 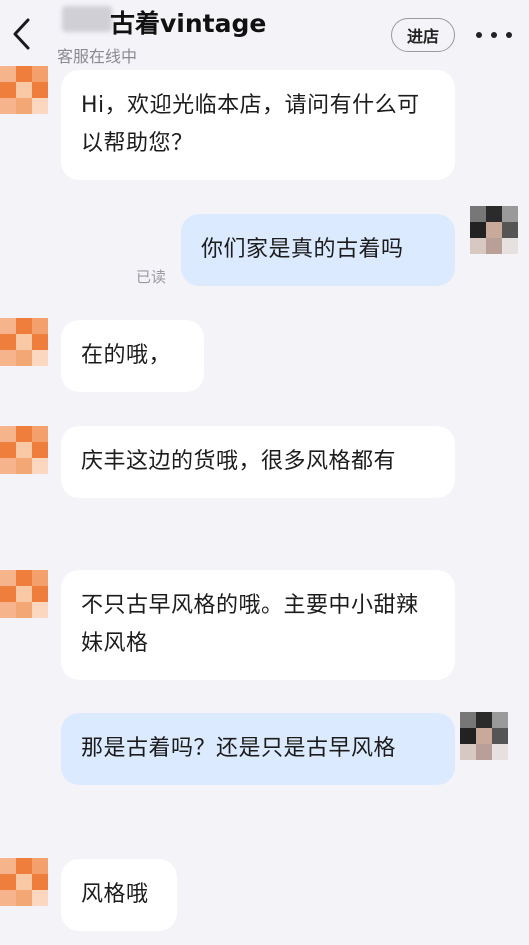 I want to click on message-bubble-shop: 在的哦，, so click(x=132, y=356).